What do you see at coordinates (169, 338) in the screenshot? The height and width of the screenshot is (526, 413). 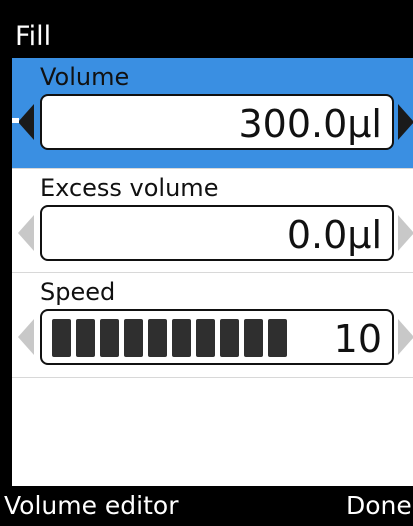 I see `speed-level-bar` at bounding box center [169, 338].